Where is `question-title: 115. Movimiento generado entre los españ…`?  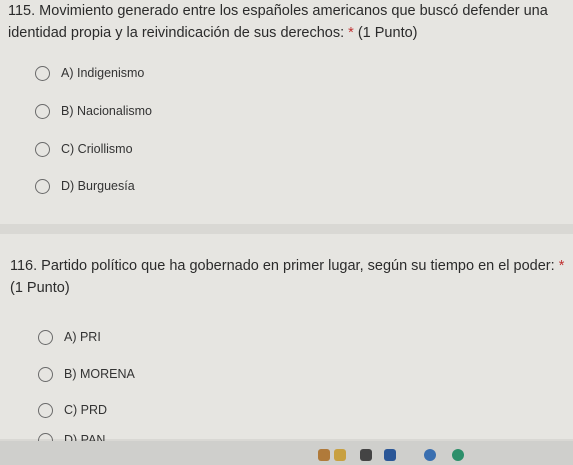
question-title: 115. Movimiento generado entre los españ… is located at coordinates (278, 22).